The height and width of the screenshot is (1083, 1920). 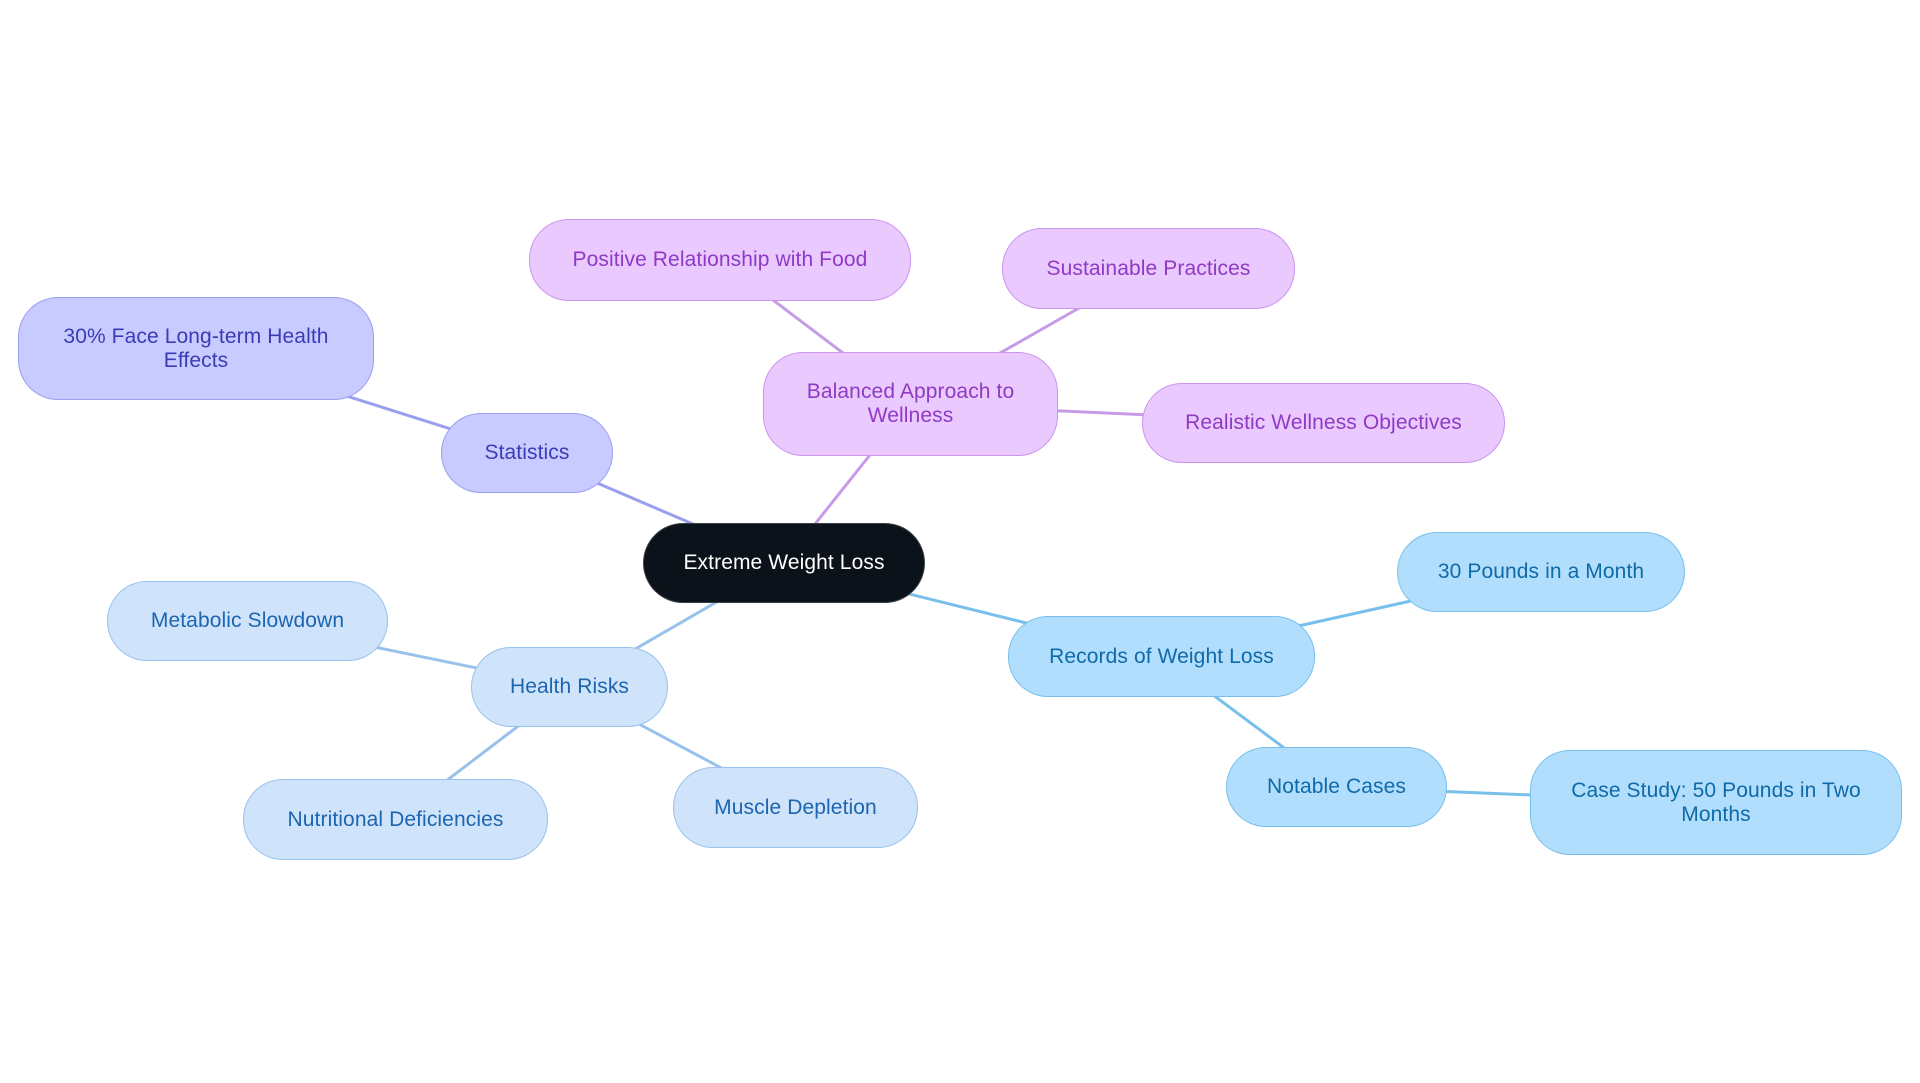 I want to click on node-statistics: Statistics, so click(x=527, y=453).